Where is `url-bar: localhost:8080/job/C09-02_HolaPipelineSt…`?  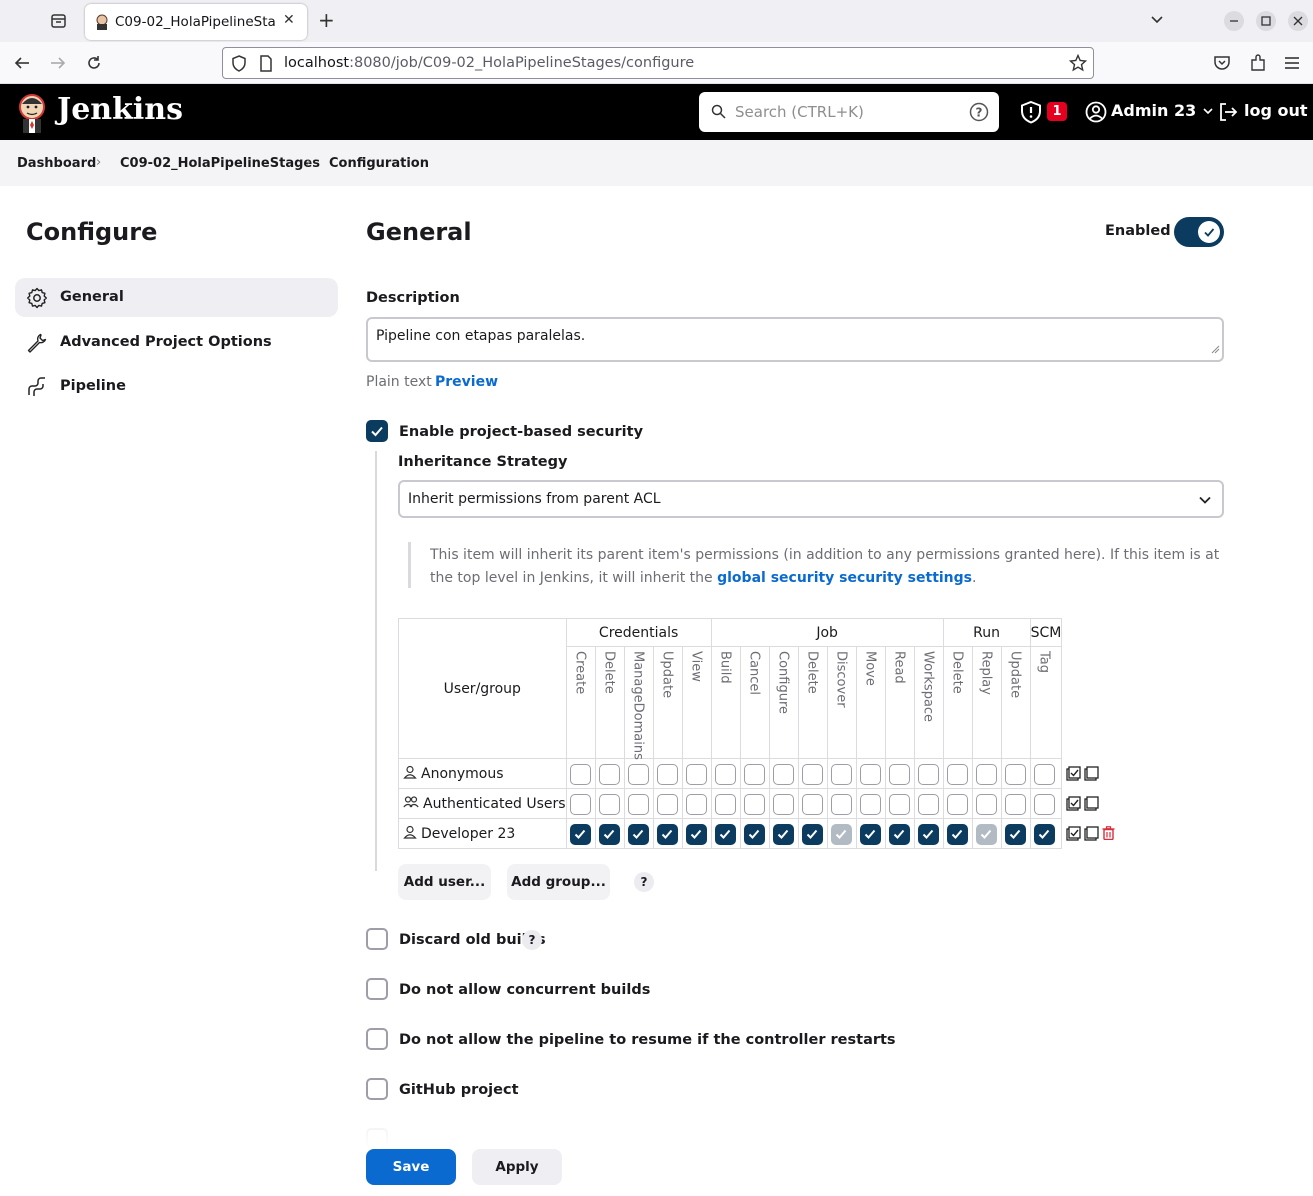
url-bar: localhost:8080/job/C09-02_HolaPipelineSt… is located at coordinates (658, 63).